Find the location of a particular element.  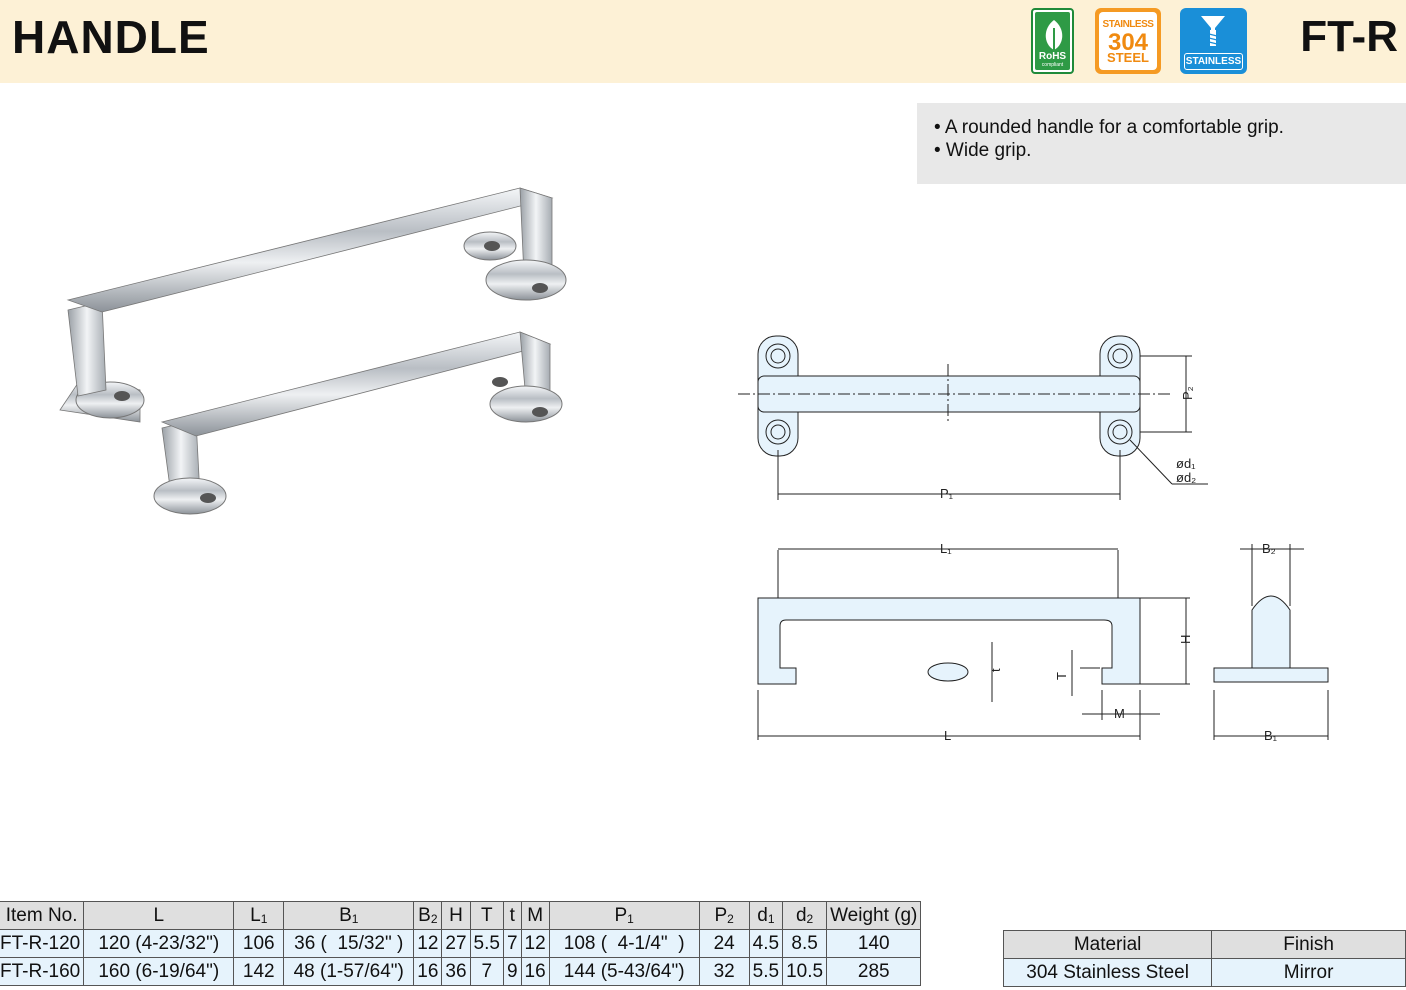

table-cell: 8.5 is located at coordinates (805, 943).